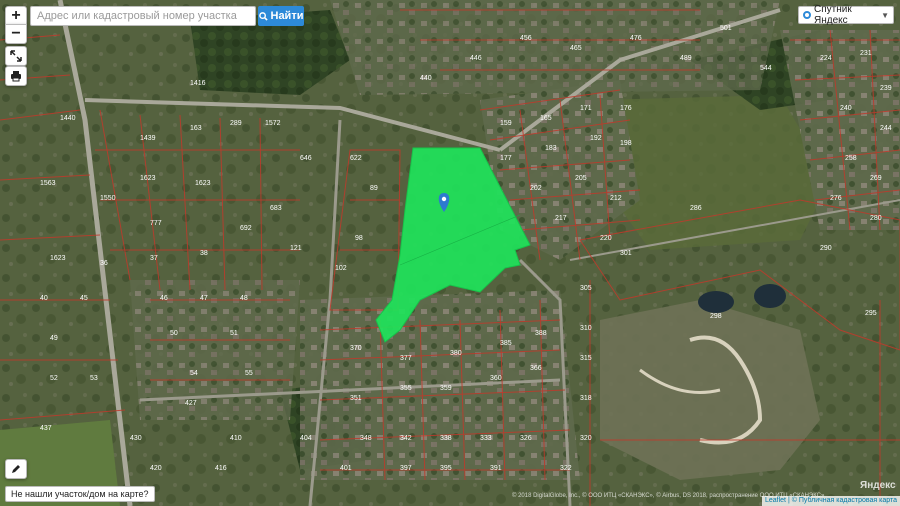 This screenshot has width=900, height=506. I want to click on chevron-down-icon: ▼, so click(885, 15).